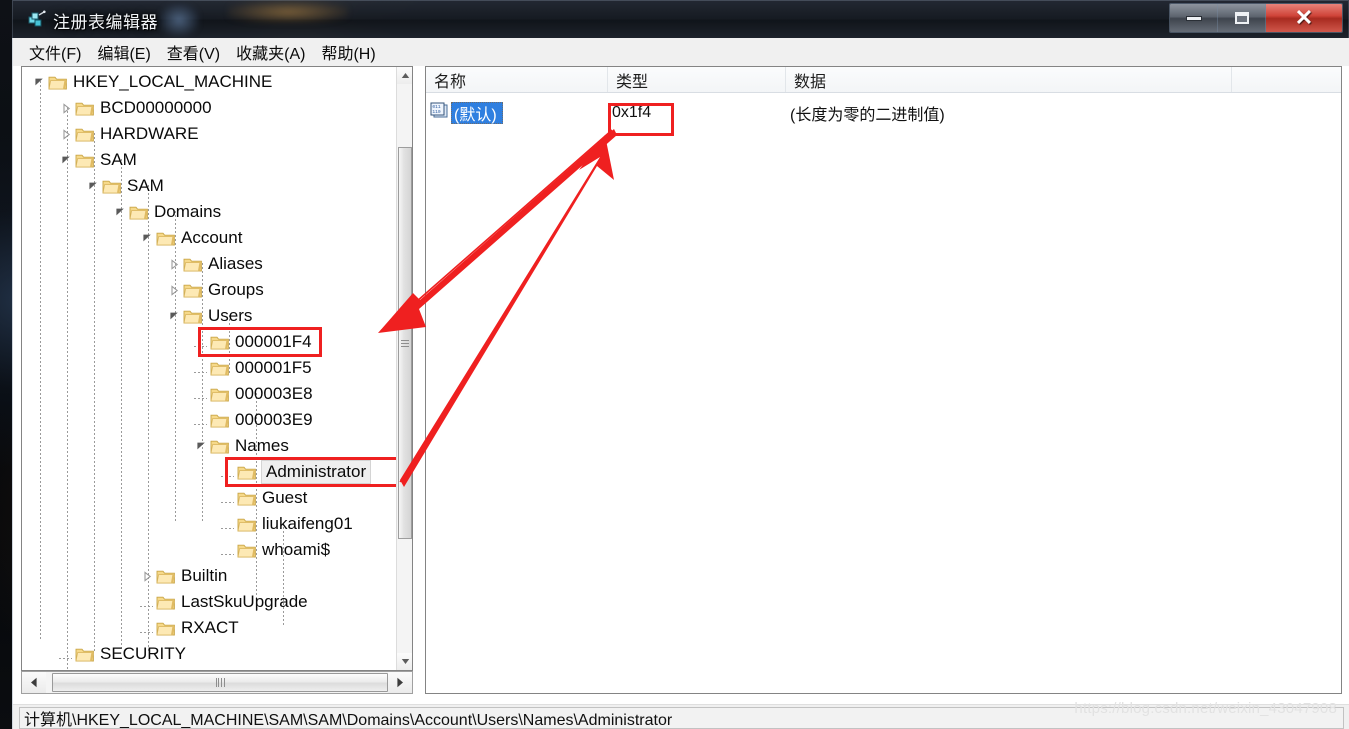 Image resolution: width=1349 pixels, height=729 pixels. Describe the element at coordinates (209, 316) in the screenshot. I see `tree-node-users: Users` at that location.